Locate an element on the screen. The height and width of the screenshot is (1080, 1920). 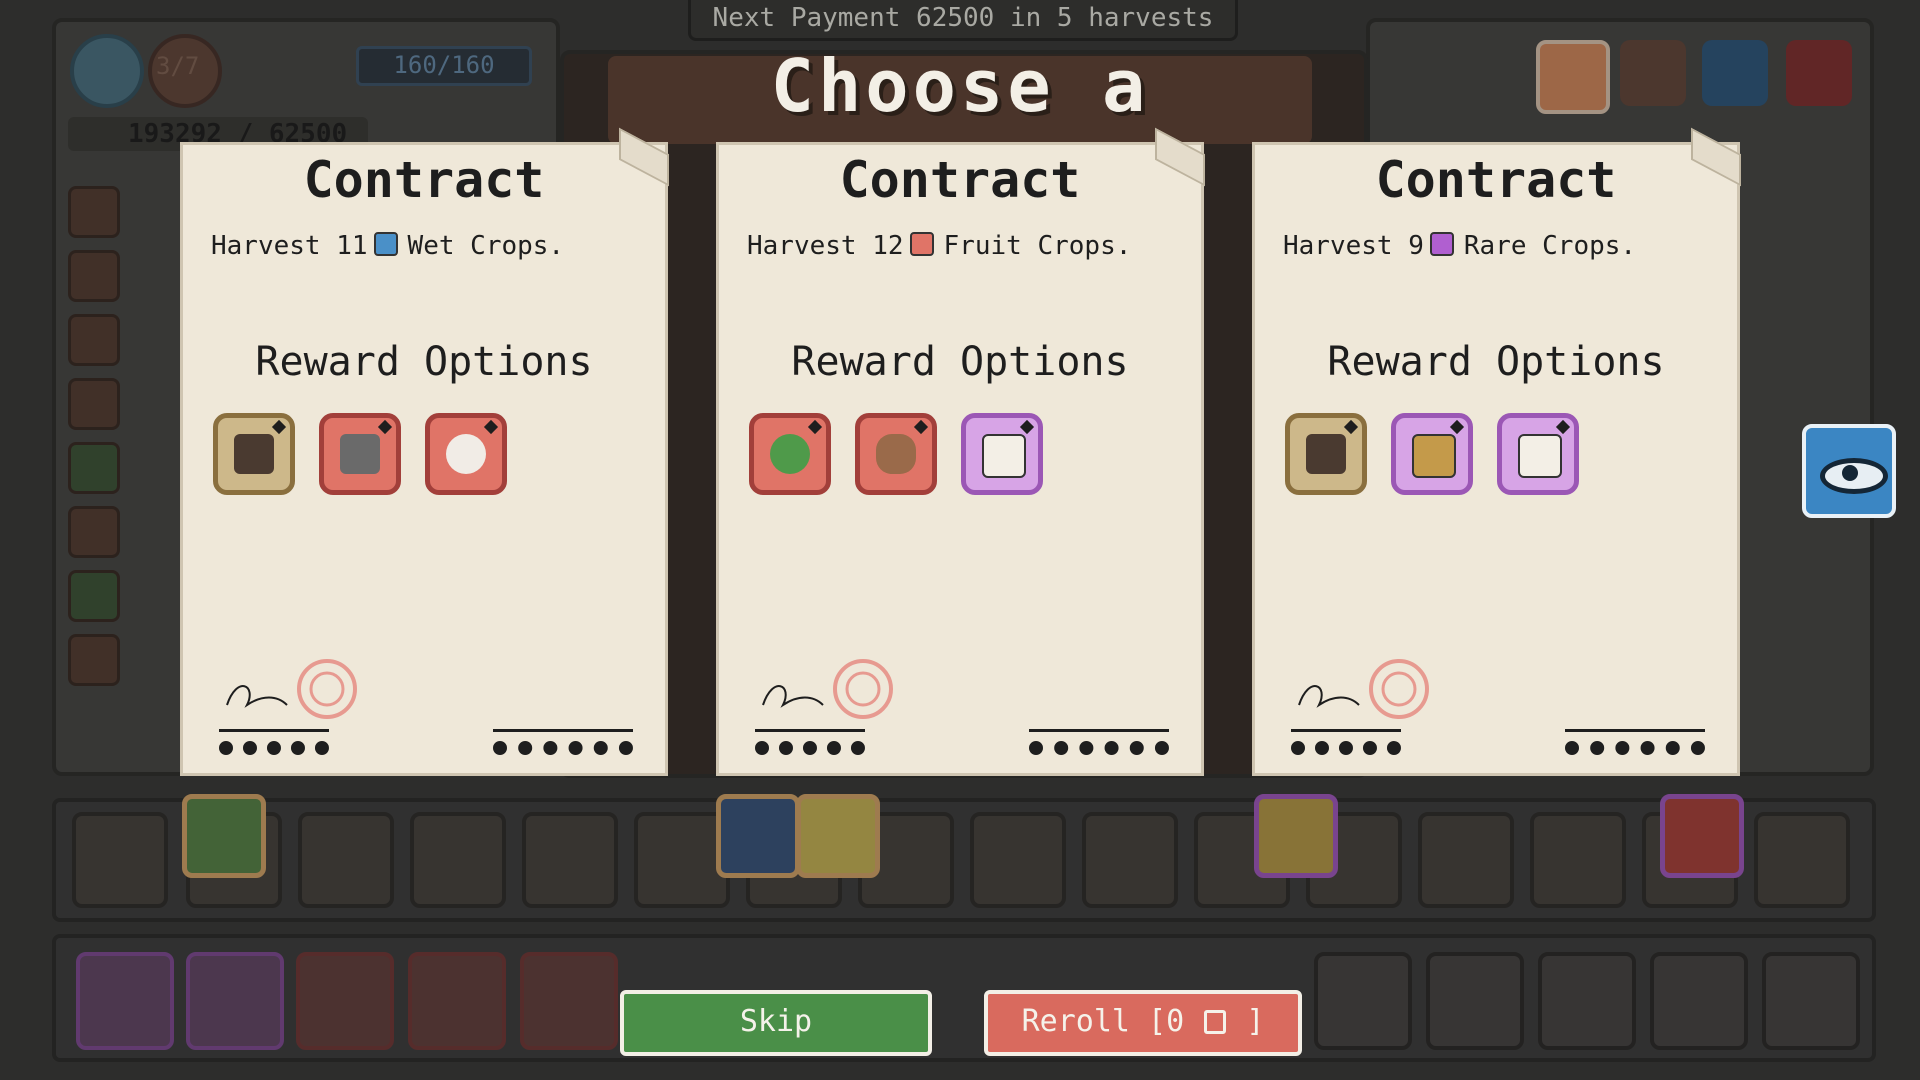
cat-art is located at coordinates (360, 454).